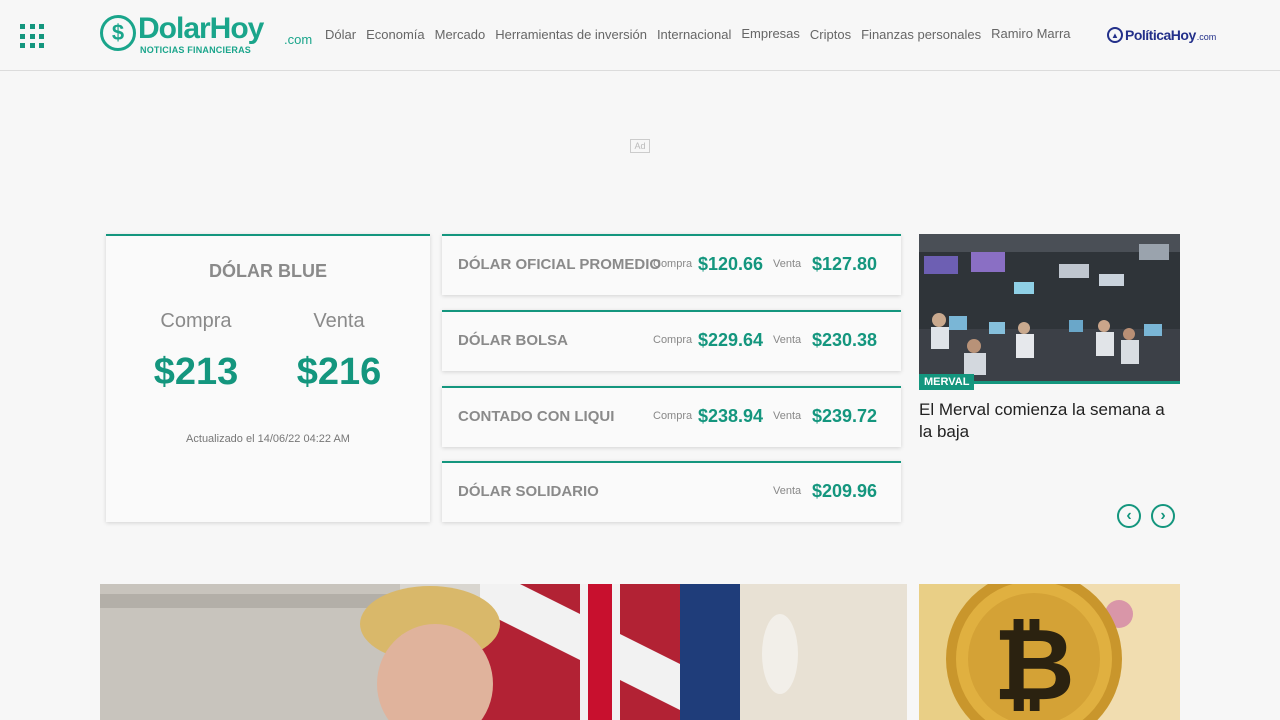  I want to click on news-image-trading-floor, so click(1049, 309).